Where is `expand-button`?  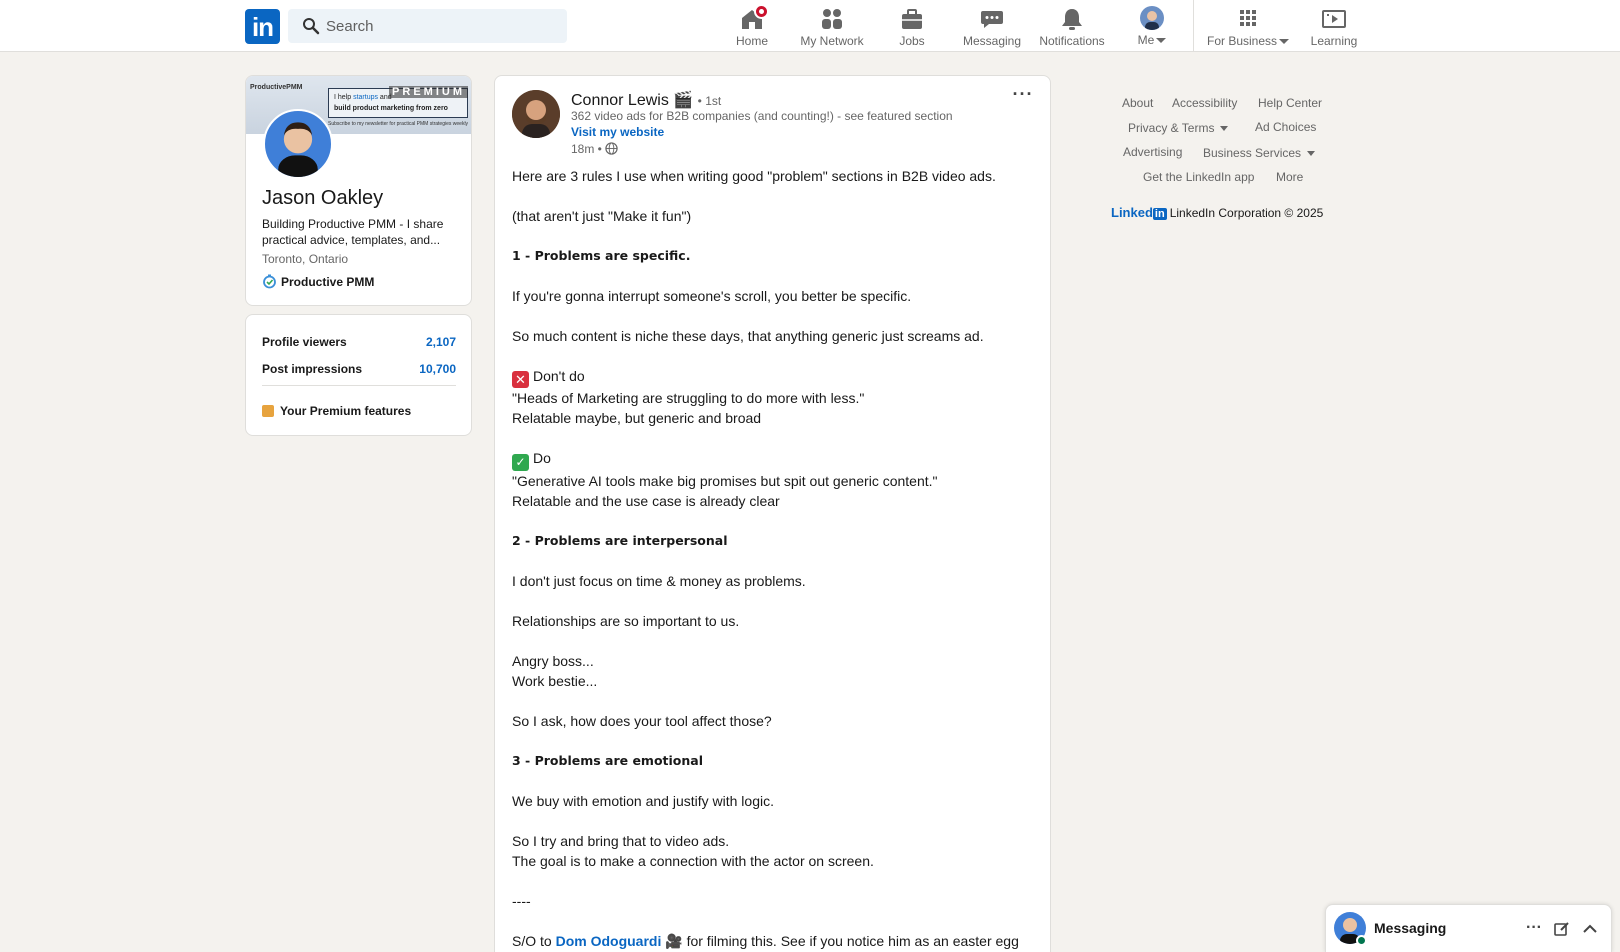
expand-button is located at coordinates (1590, 929).